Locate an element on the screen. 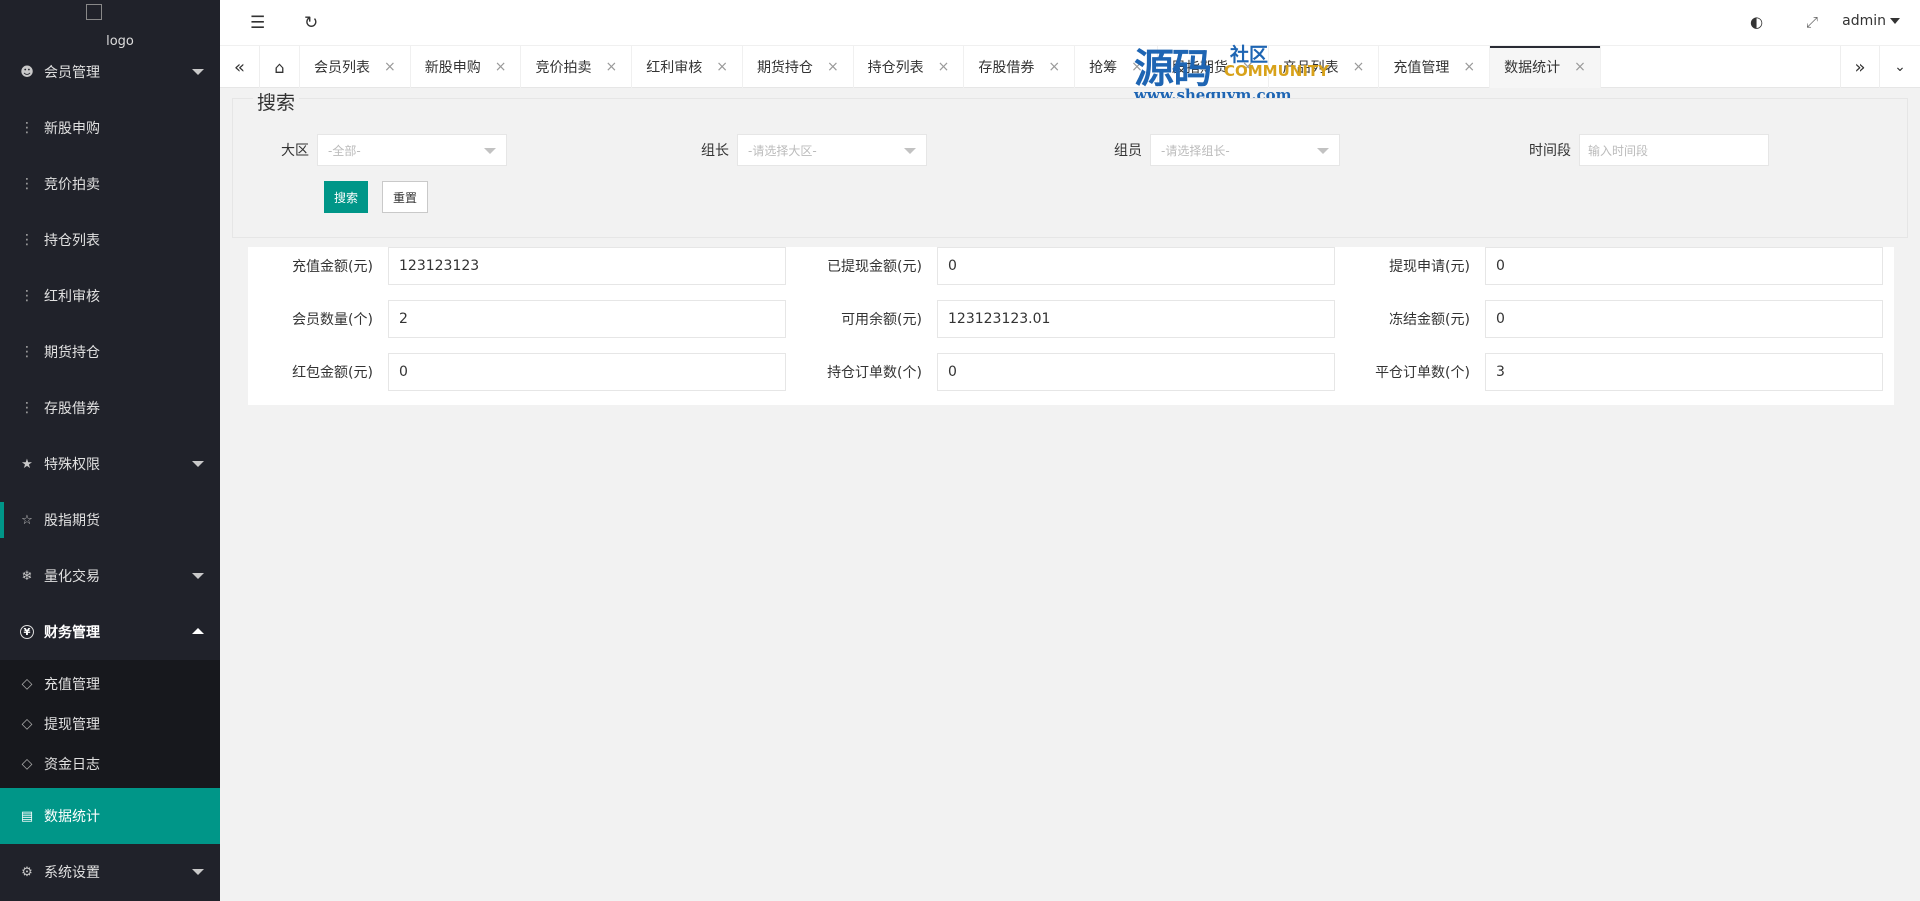  sidebar-item-label: 提现管理 is located at coordinates (72, 725).